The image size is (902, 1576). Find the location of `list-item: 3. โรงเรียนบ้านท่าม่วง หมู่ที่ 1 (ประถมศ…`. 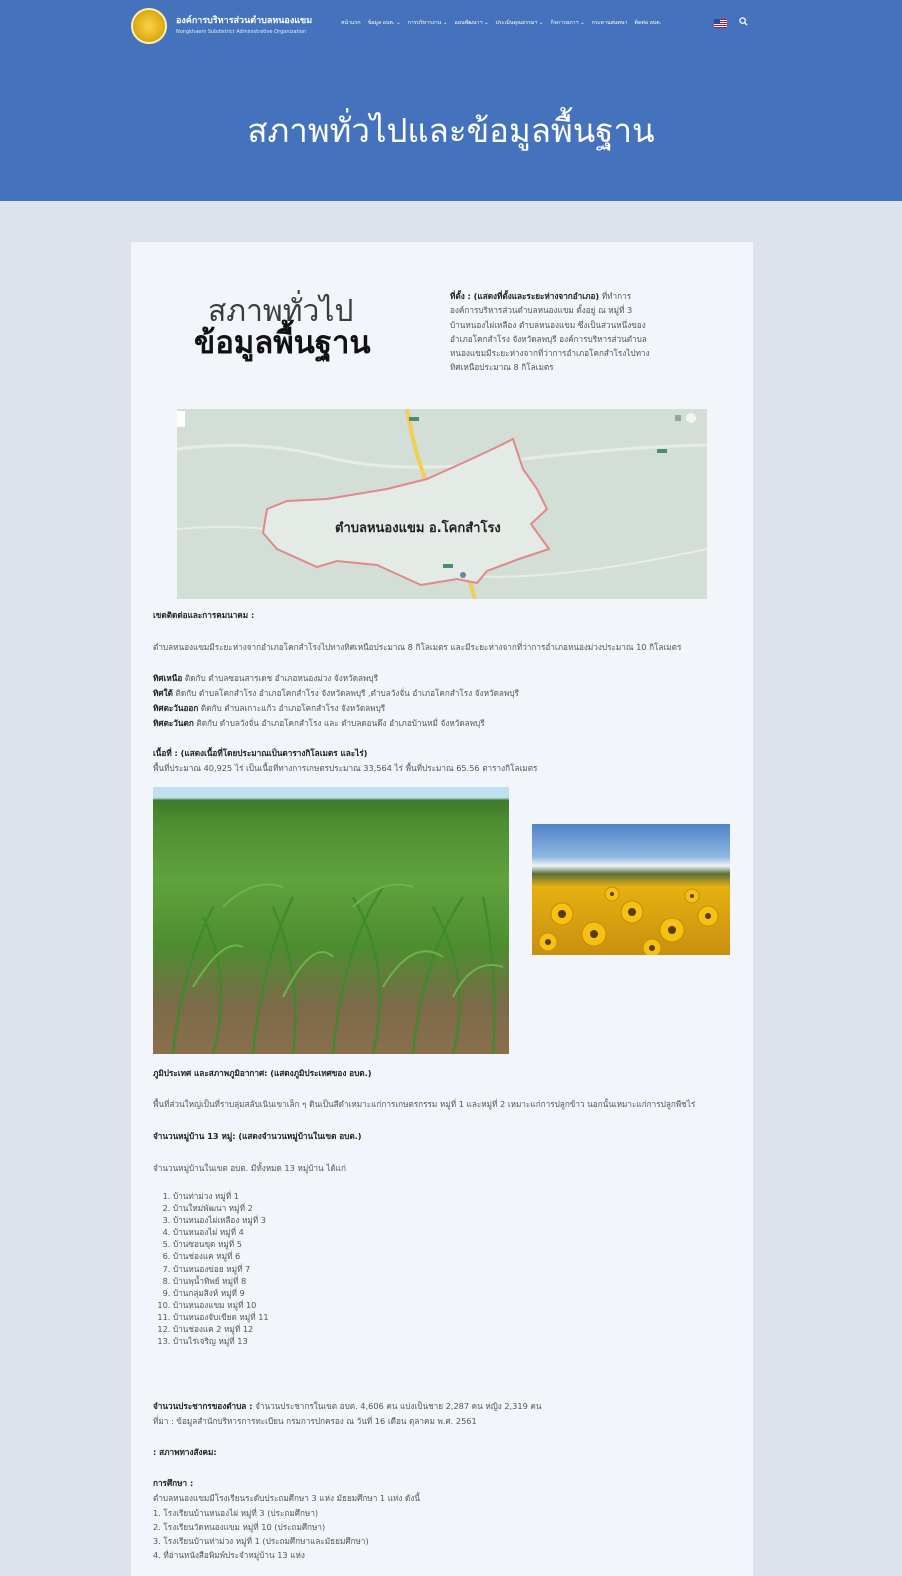

list-item: 3. โรงเรียนบ้านท่าม่วง หมู่ที่ 1 (ประถมศ… is located at coordinates (261, 1541).